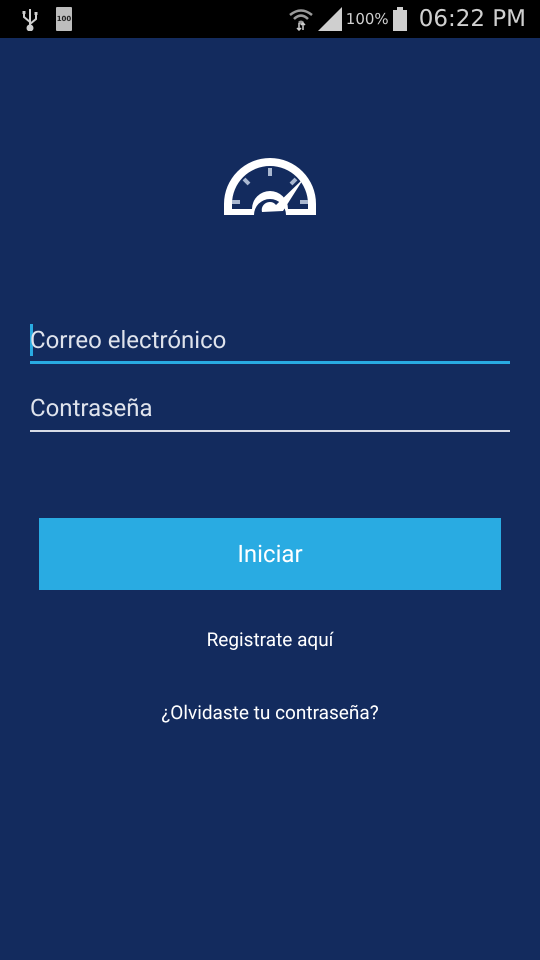 The height and width of the screenshot is (960, 540). Describe the element at coordinates (330, 19) in the screenshot. I see `signal-icon` at that location.